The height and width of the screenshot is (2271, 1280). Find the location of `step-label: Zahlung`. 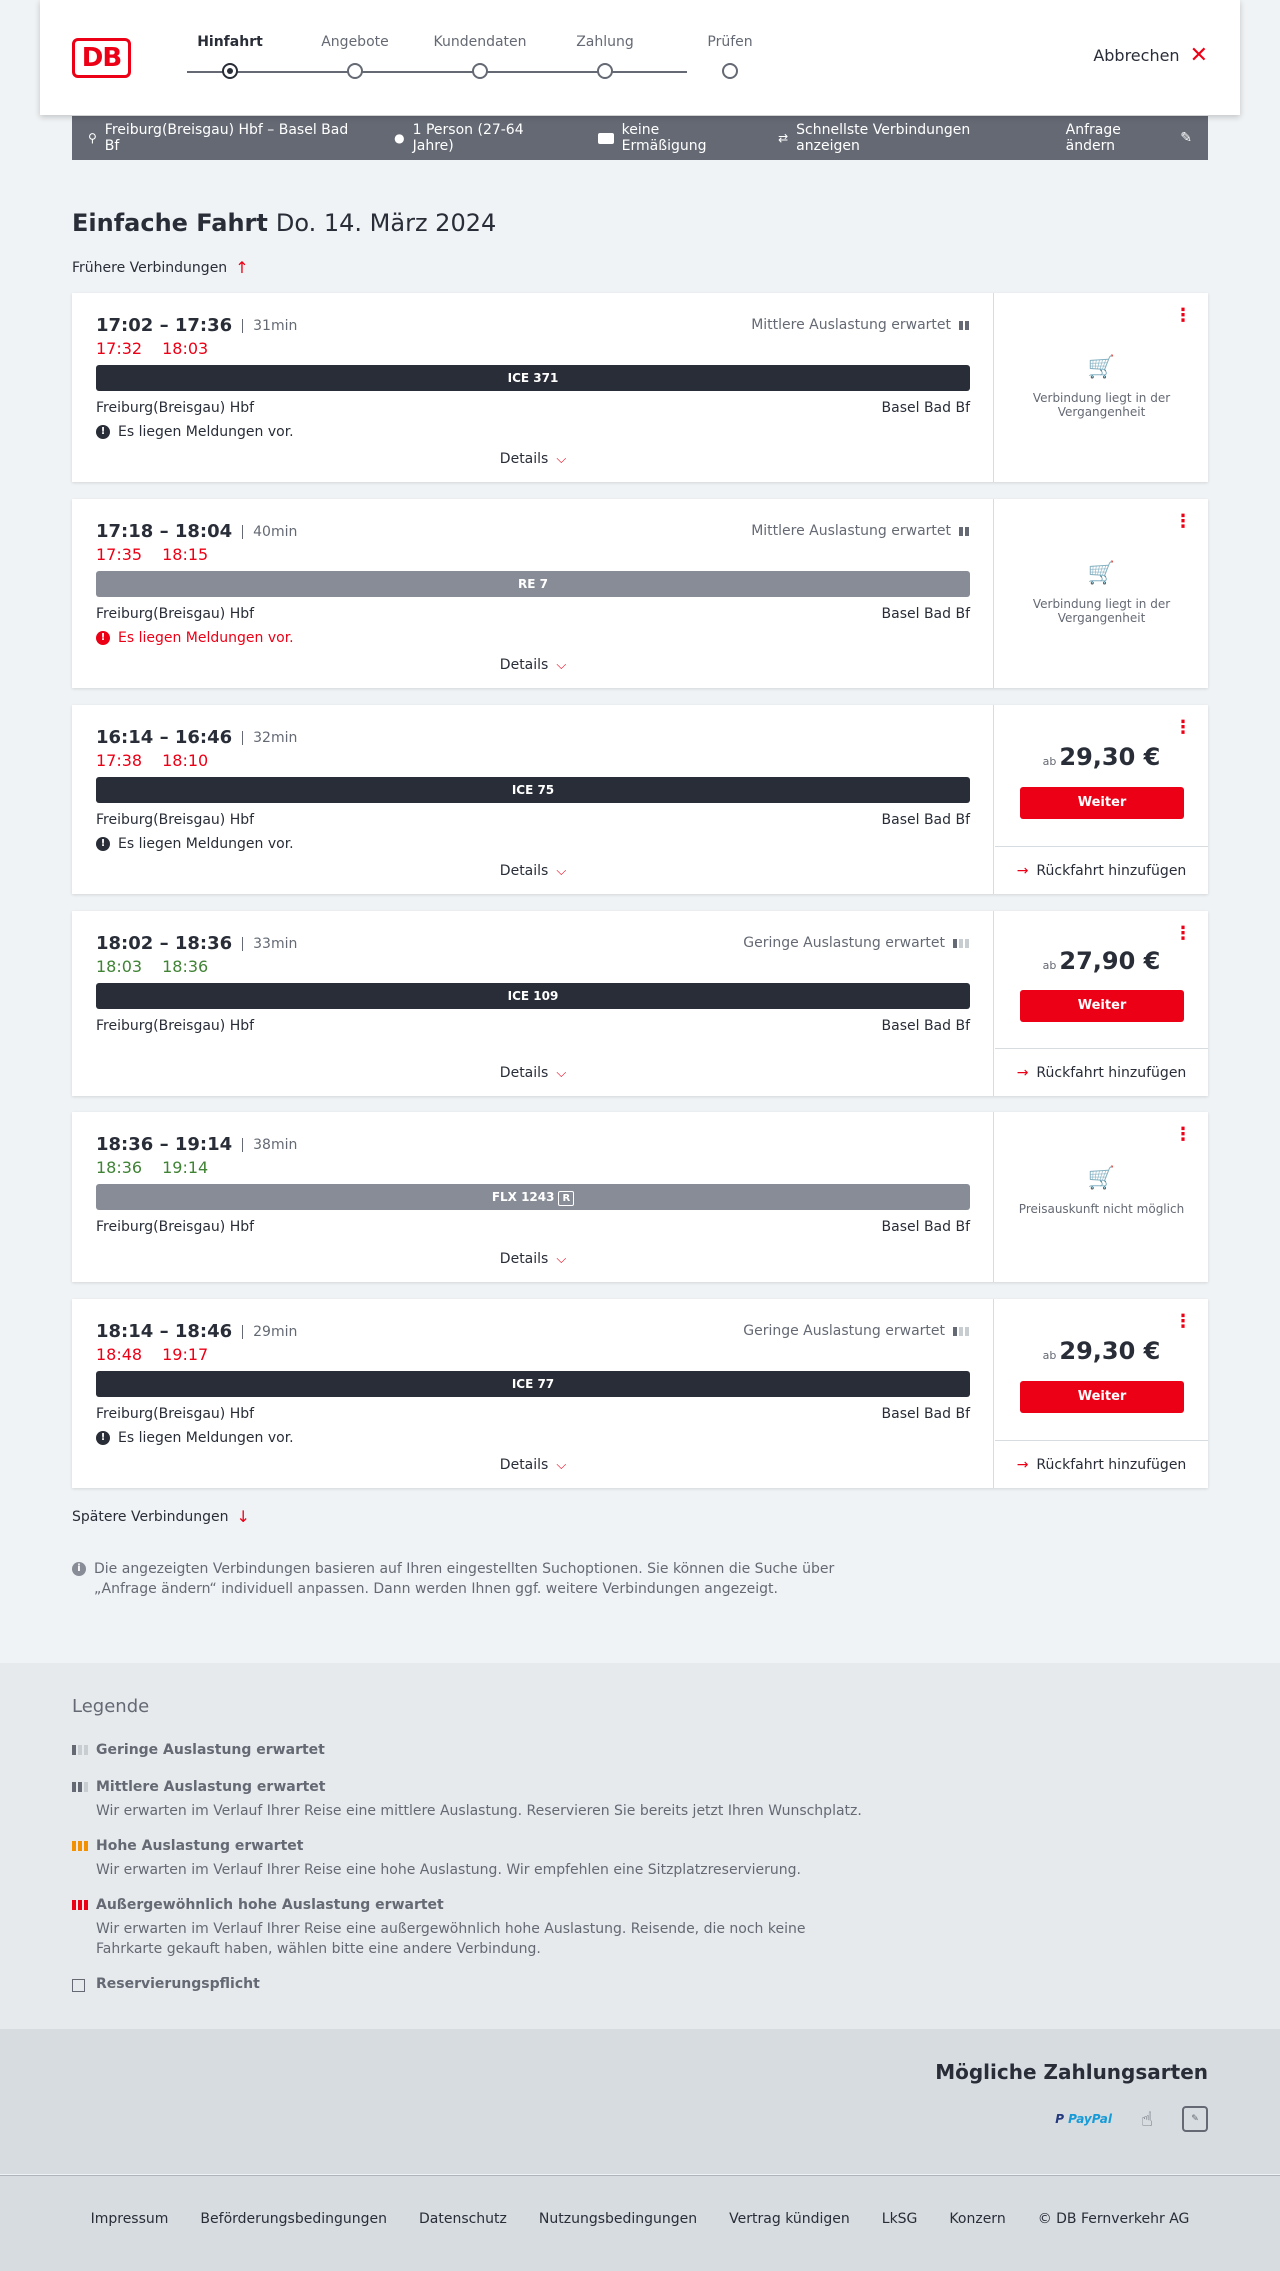

step-label: Zahlung is located at coordinates (605, 42).